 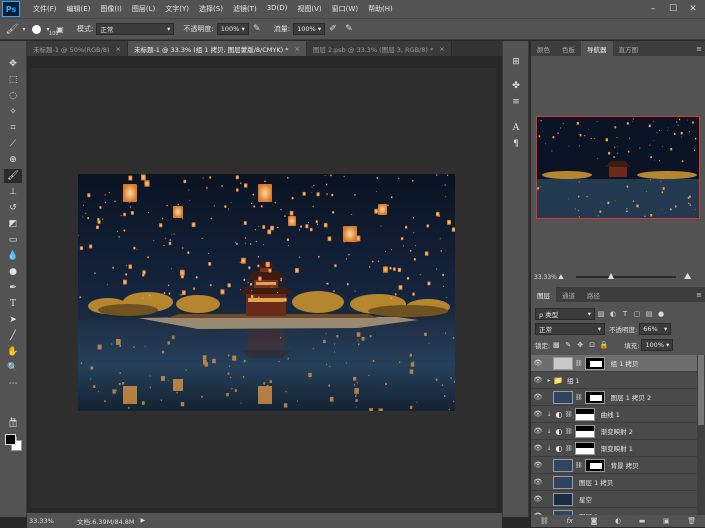 I want to click on link-layers-icon: ⛓, so click(x=544, y=521).